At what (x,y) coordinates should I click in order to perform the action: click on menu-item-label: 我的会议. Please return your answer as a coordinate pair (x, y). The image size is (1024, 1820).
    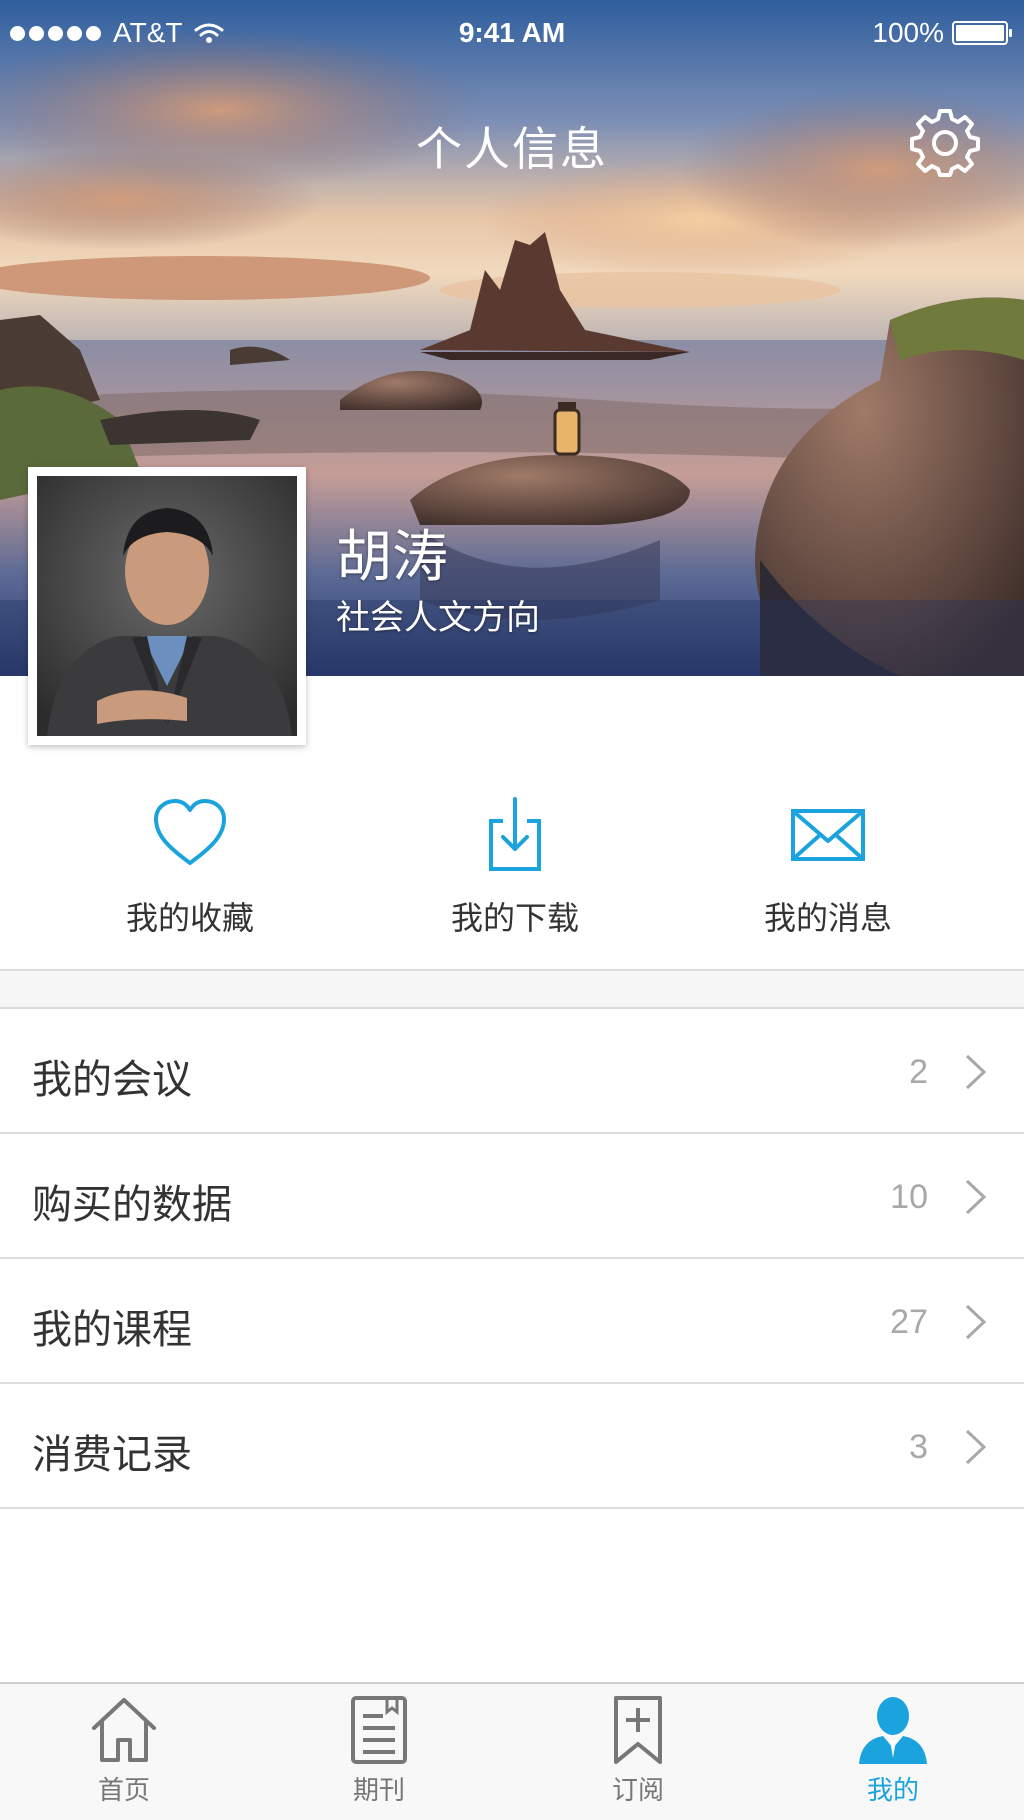
    Looking at the image, I should click on (112, 1080).